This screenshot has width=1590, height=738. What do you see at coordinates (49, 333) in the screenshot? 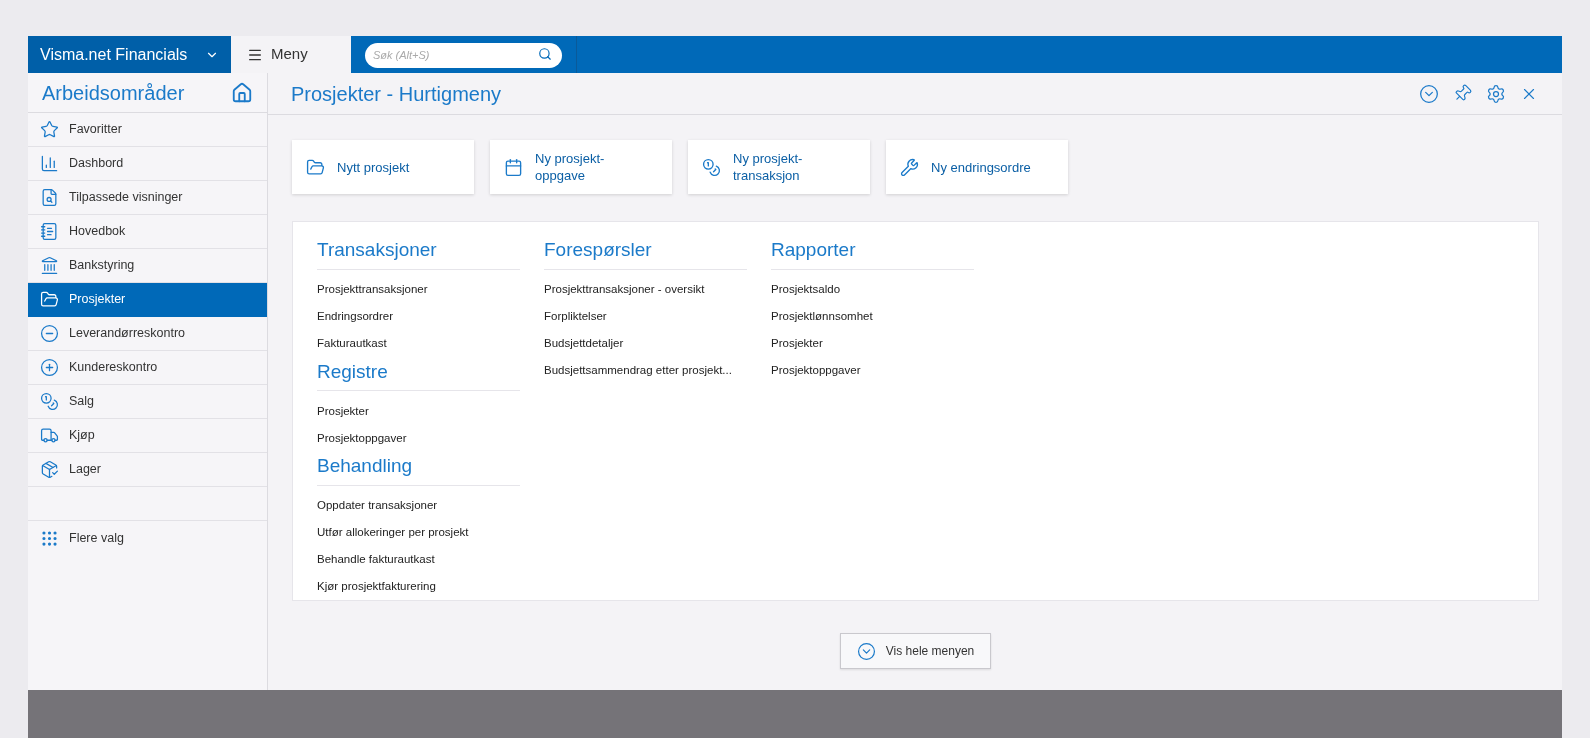
I see `minus-circle-icon` at bounding box center [49, 333].